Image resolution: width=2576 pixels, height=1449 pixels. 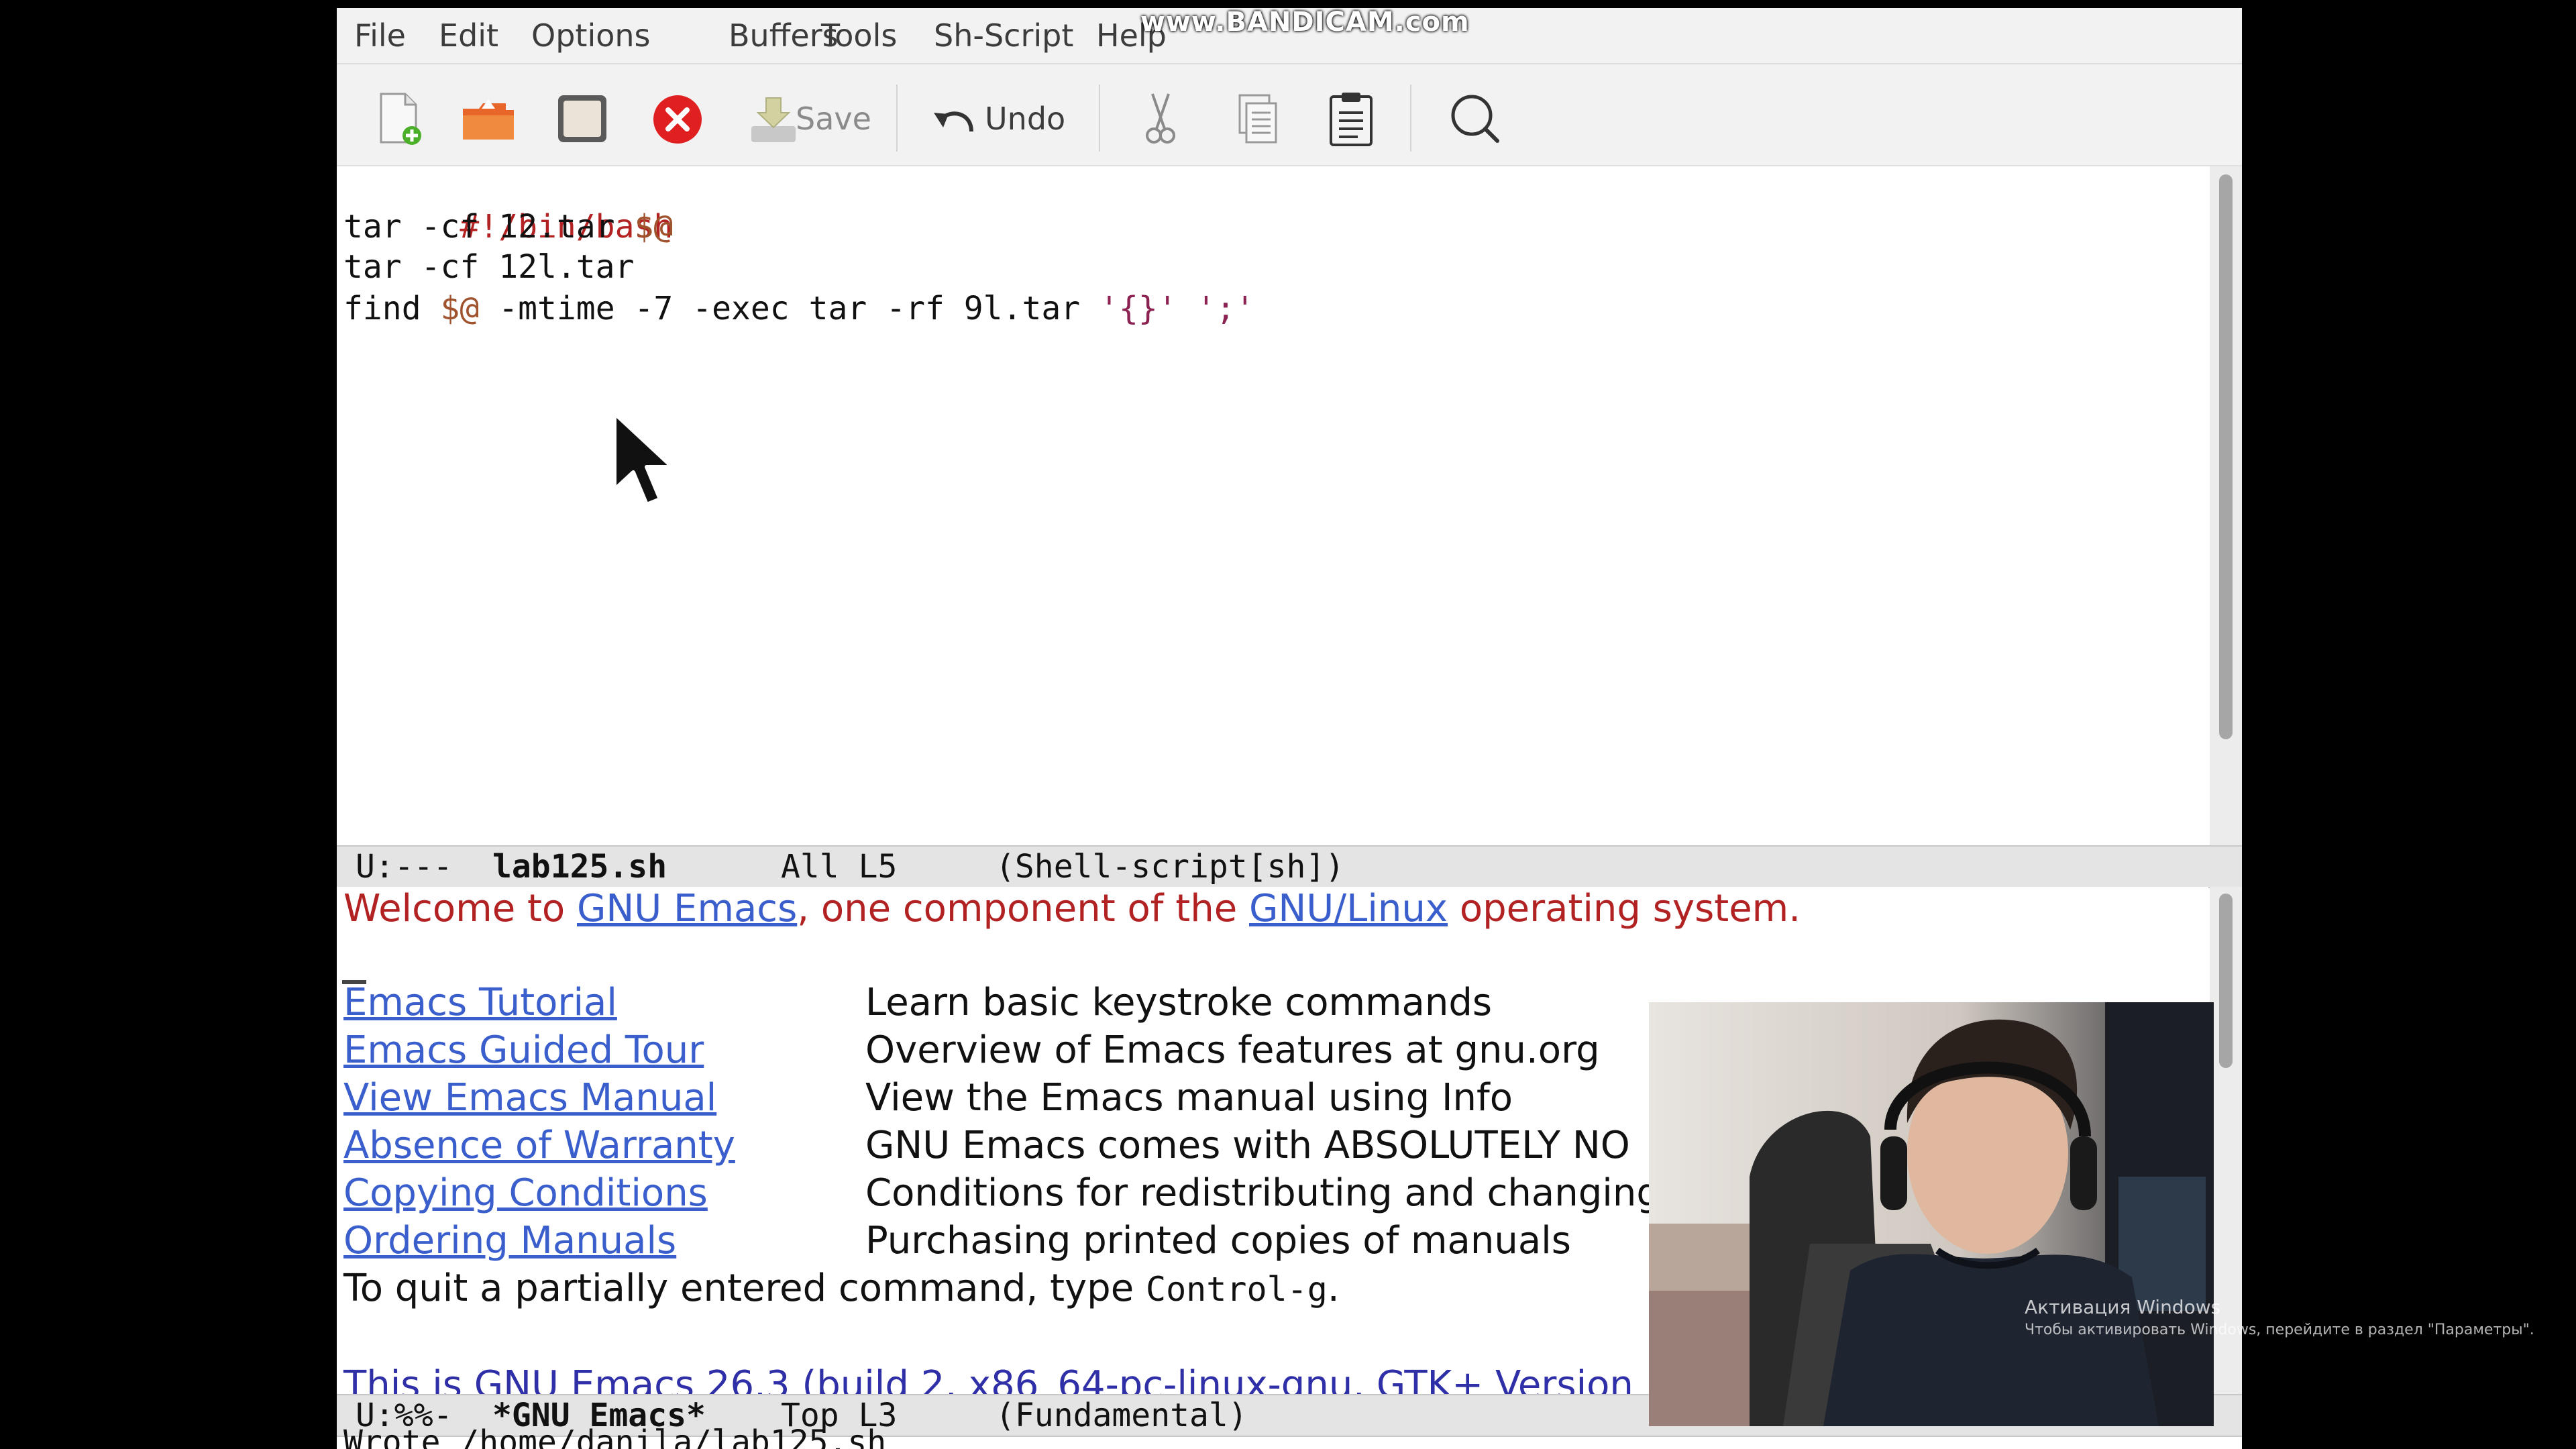 I want to click on emacs-tutorial-desc: Learn basic keystroke commands, so click(x=1179, y=1002).